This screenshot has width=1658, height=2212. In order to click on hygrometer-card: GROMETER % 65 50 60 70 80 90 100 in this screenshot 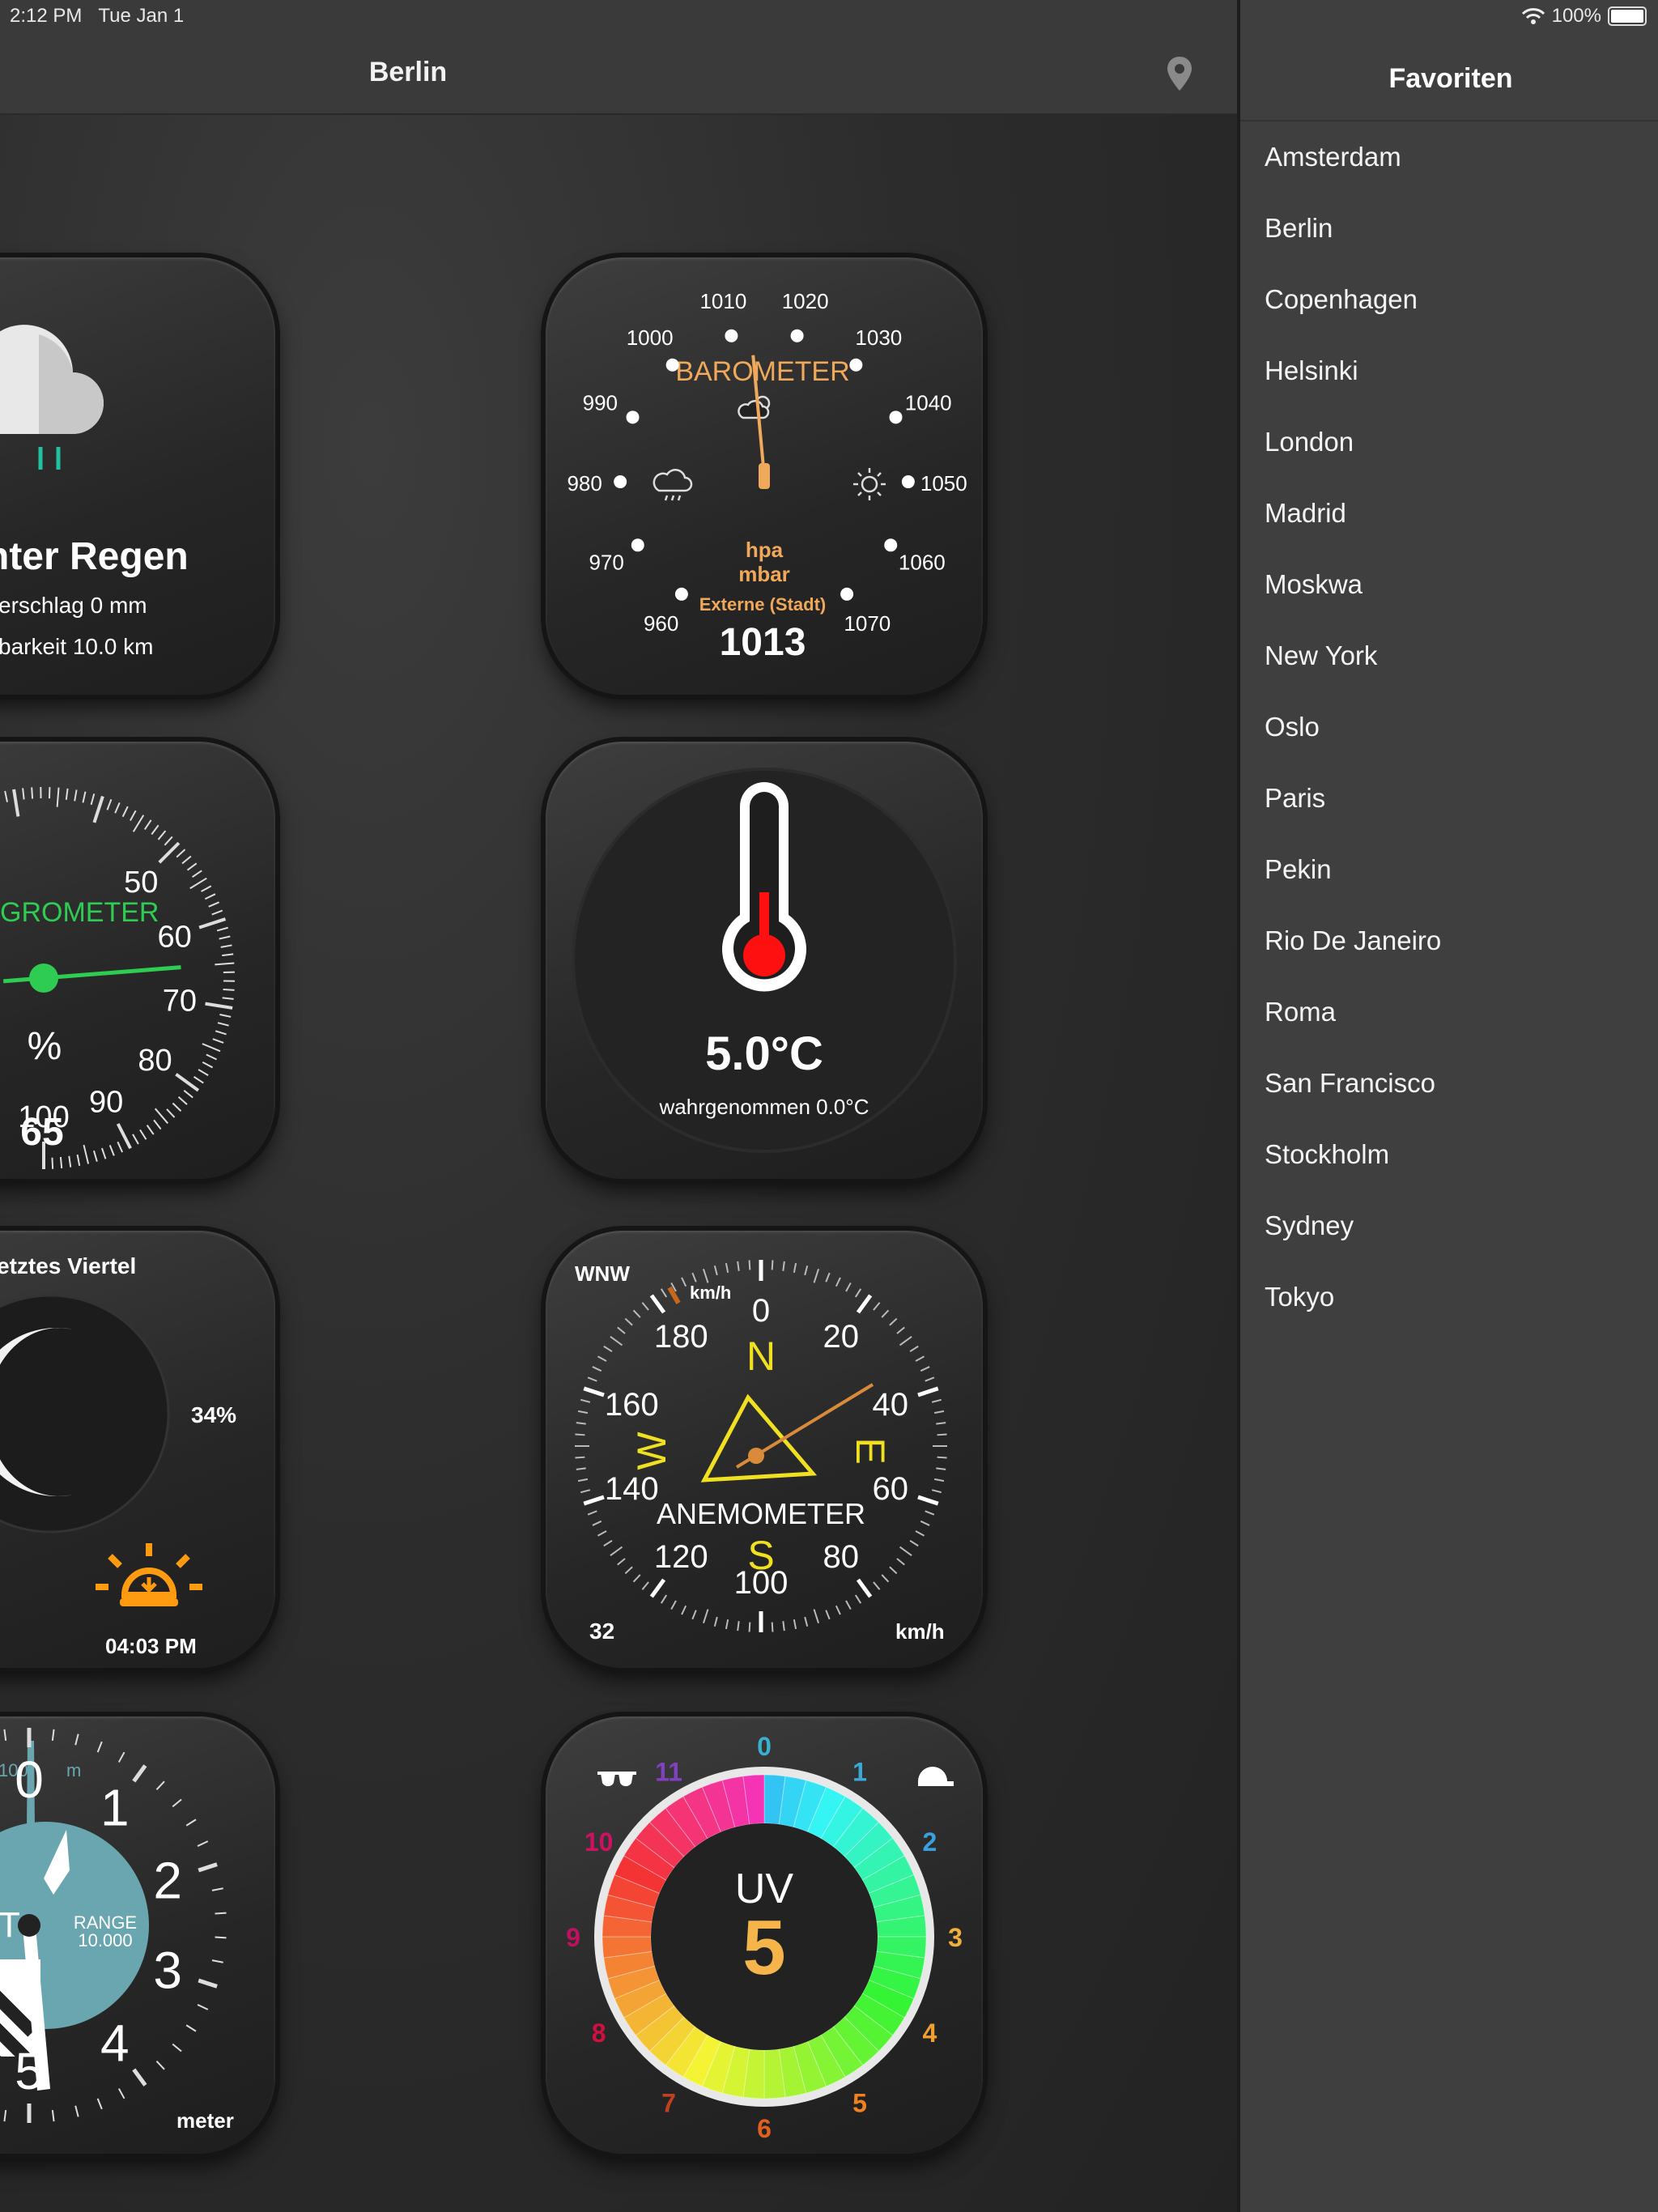, I will do `click(137, 961)`.